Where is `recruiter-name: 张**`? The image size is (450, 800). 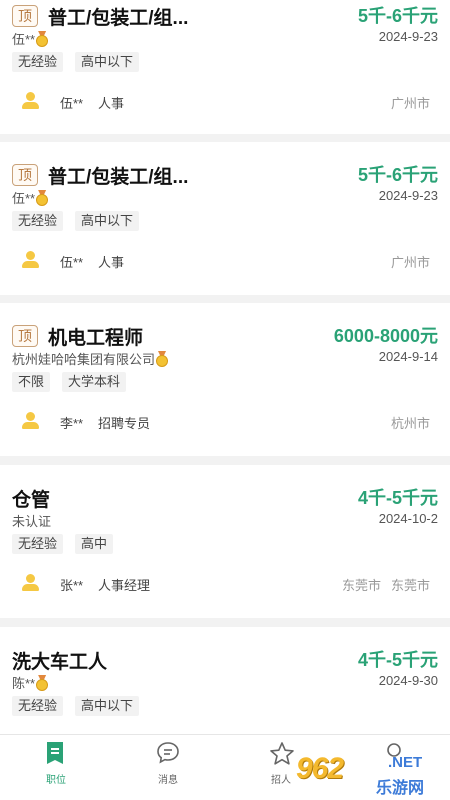
recruiter-name: 张** is located at coordinates (72, 585).